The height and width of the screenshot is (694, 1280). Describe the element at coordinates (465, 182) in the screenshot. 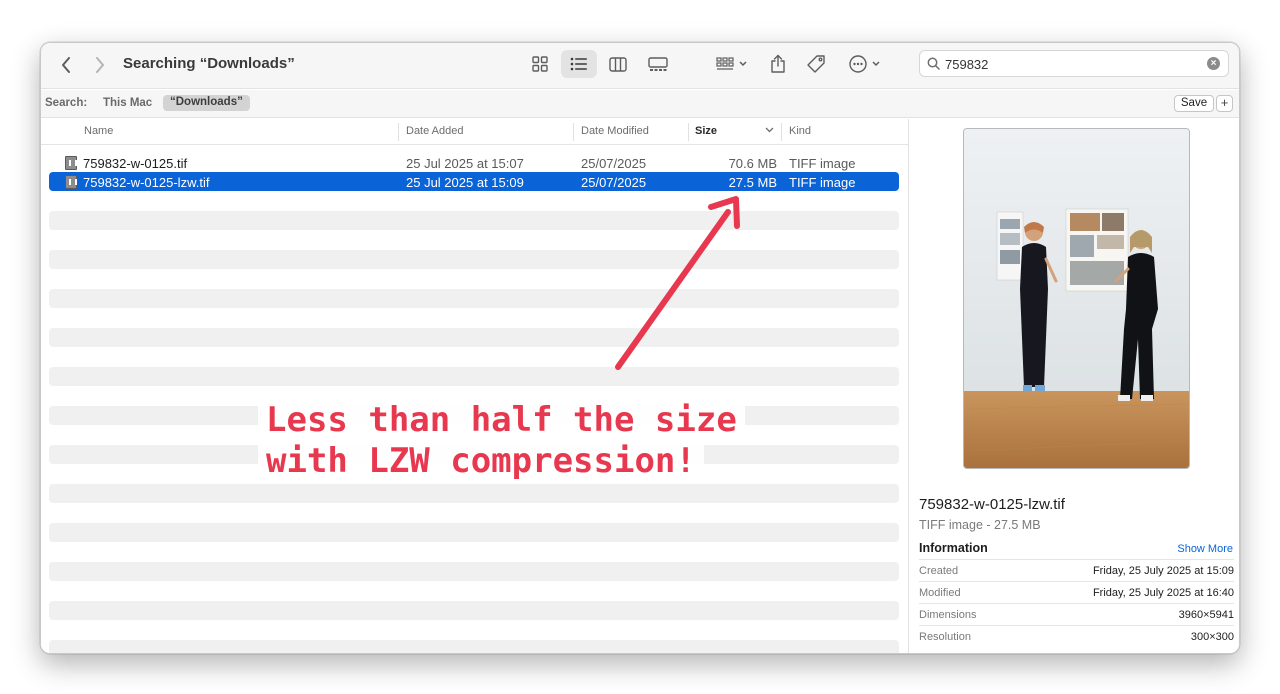

I see `file-date-added: 25 Jul 2025 at 15:09` at that location.